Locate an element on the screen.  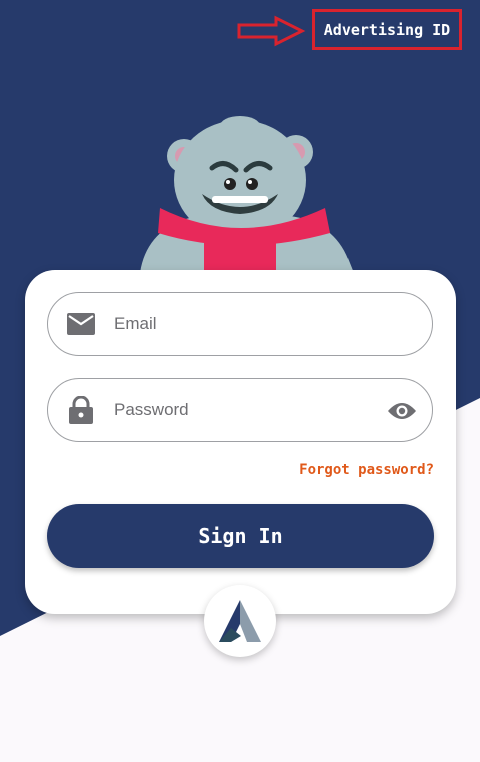
sign-in-label: Sign In is located at coordinates (240, 536).